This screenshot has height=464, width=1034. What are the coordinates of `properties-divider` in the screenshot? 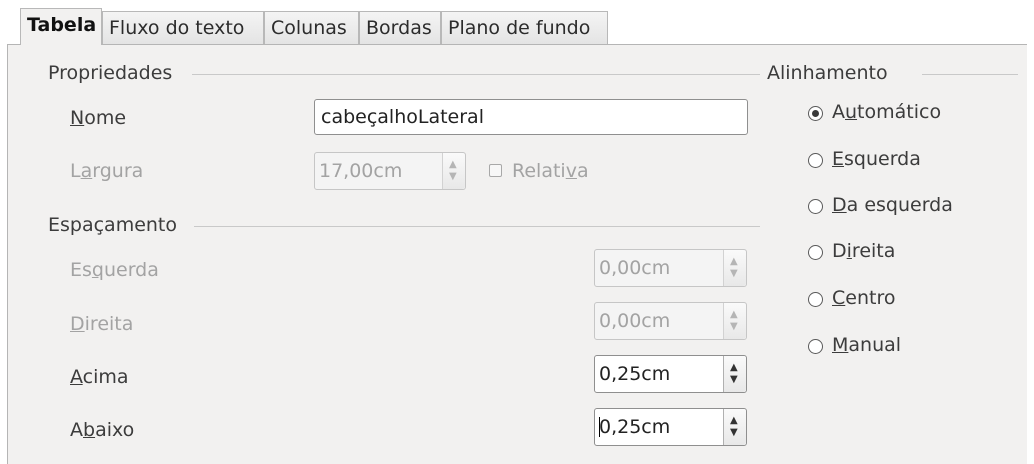 It's located at (476, 74).